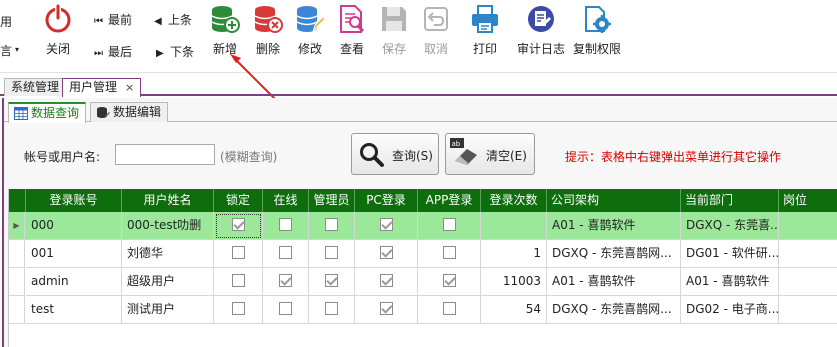  What do you see at coordinates (514, 226) in the screenshot?
I see `cell-count` at bounding box center [514, 226].